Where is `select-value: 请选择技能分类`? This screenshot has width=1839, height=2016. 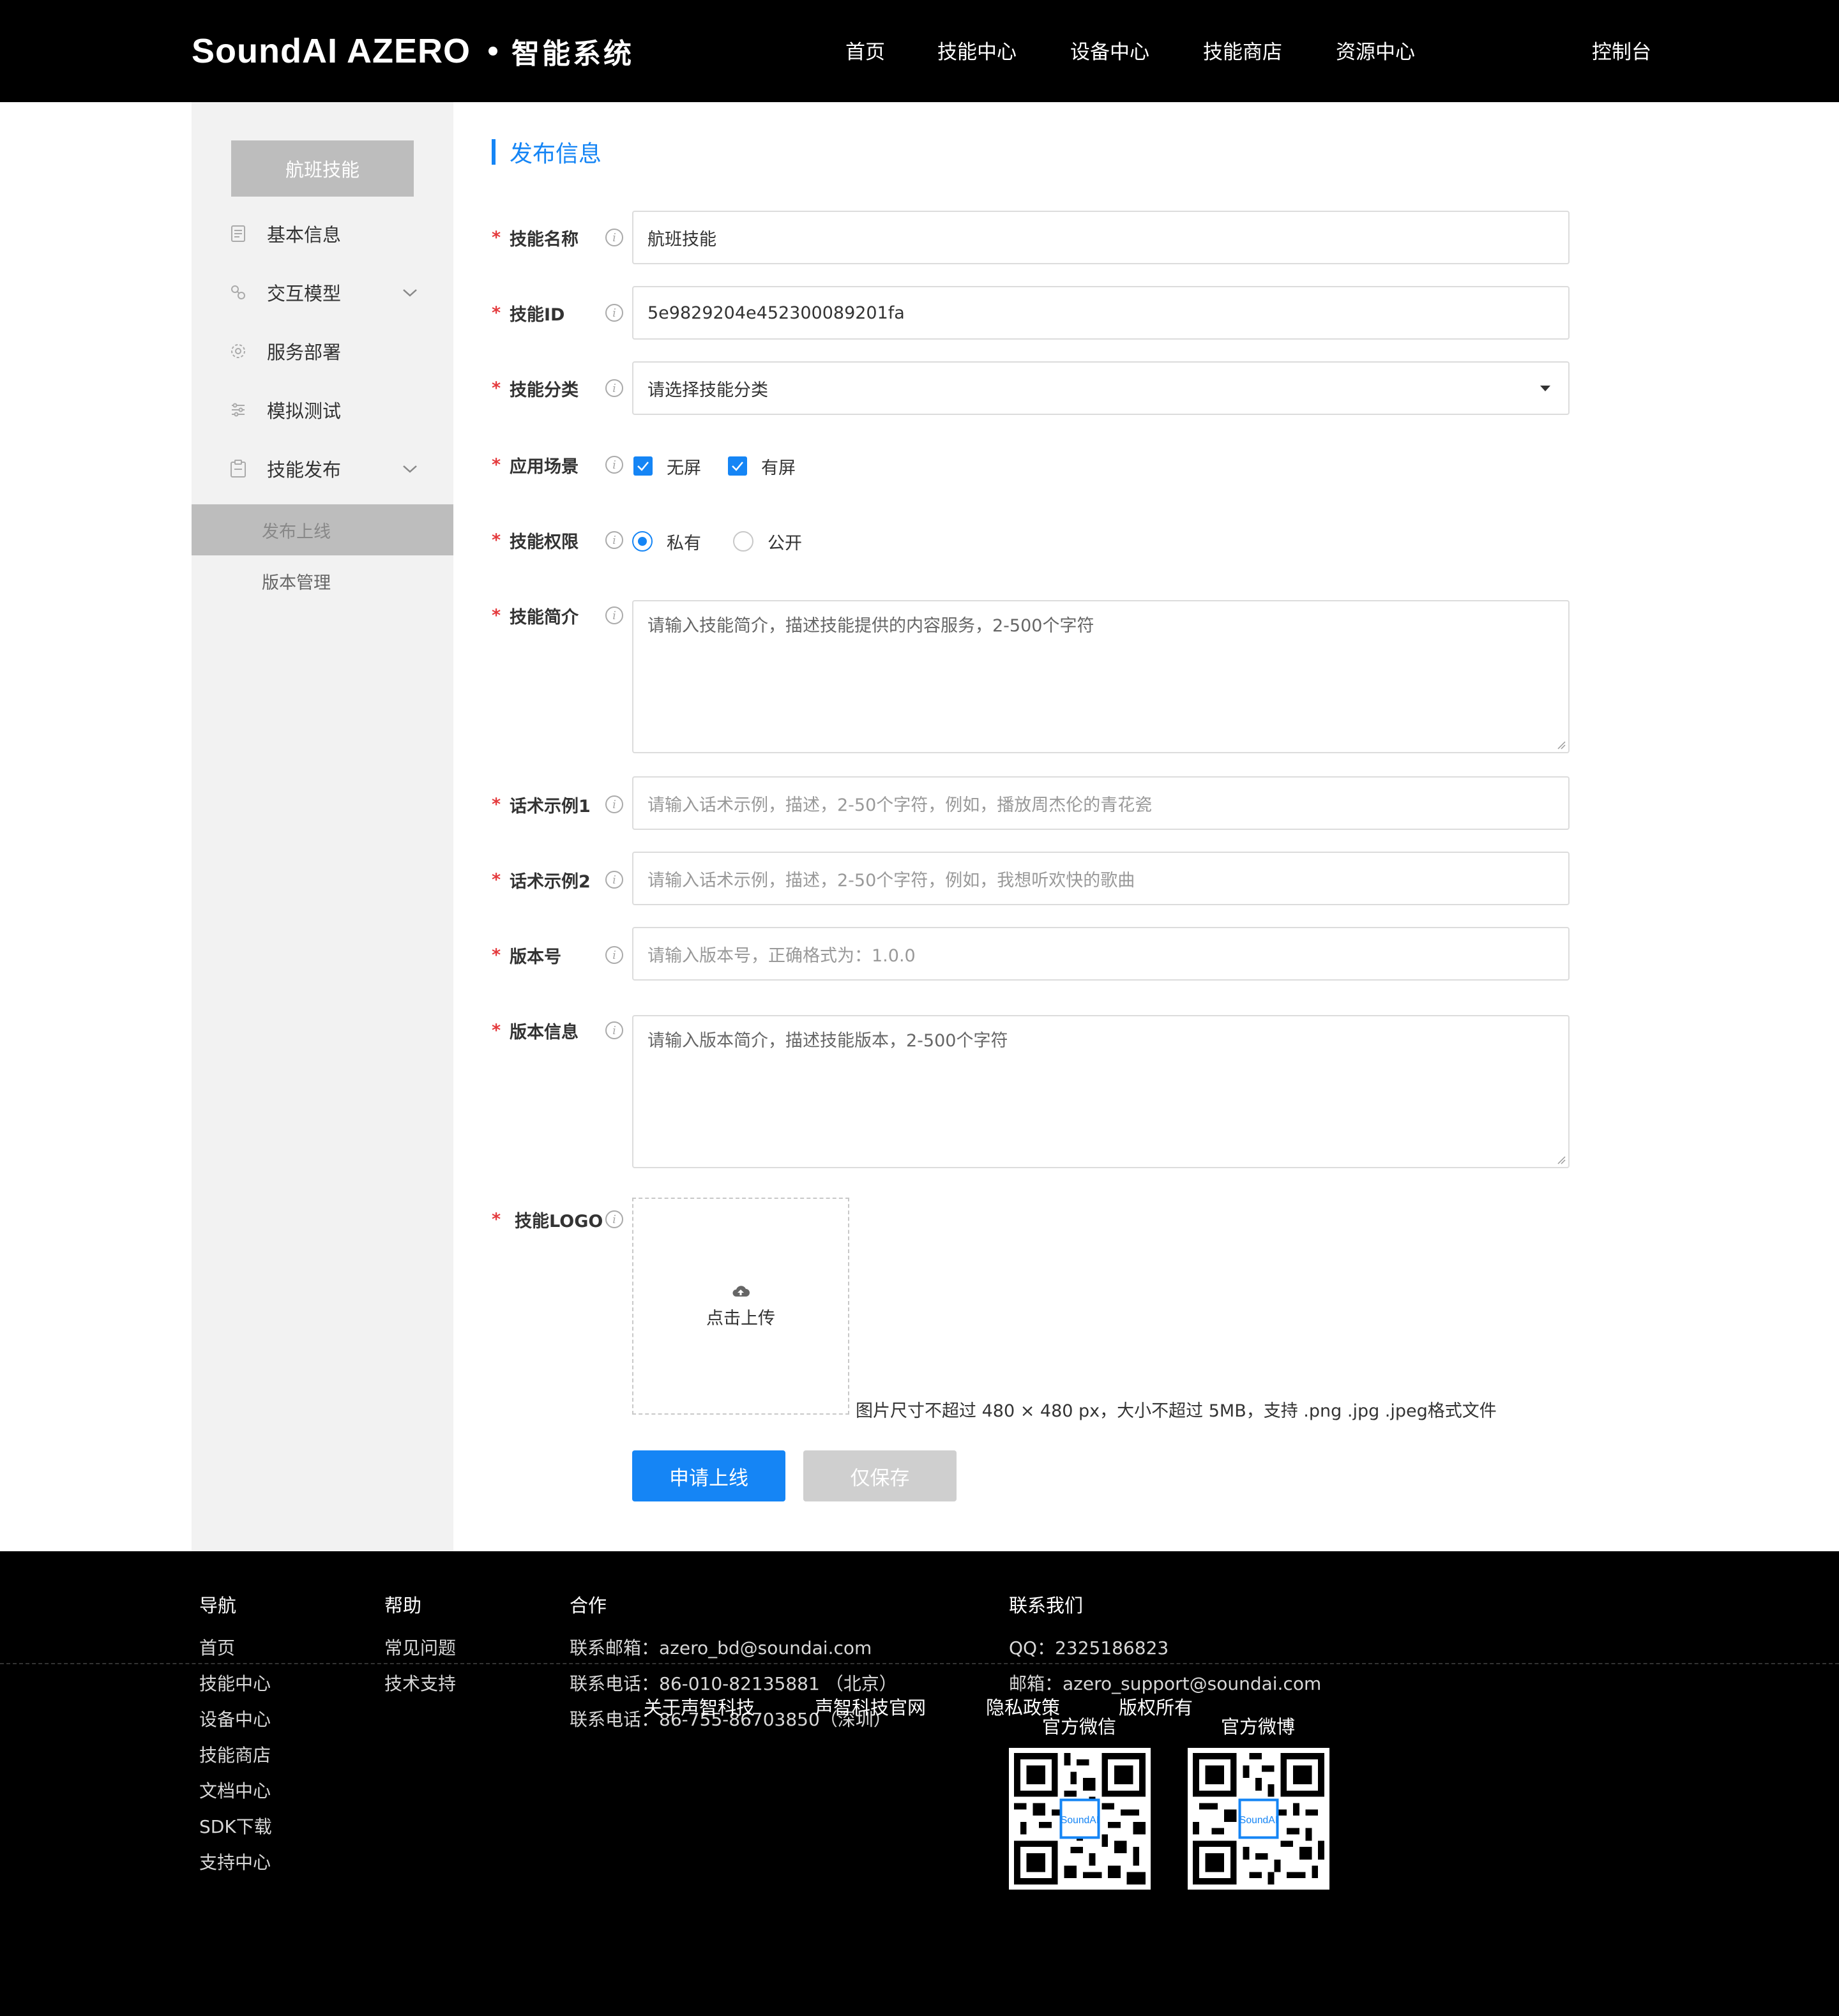
select-value: 请选择技能分类 is located at coordinates (708, 390).